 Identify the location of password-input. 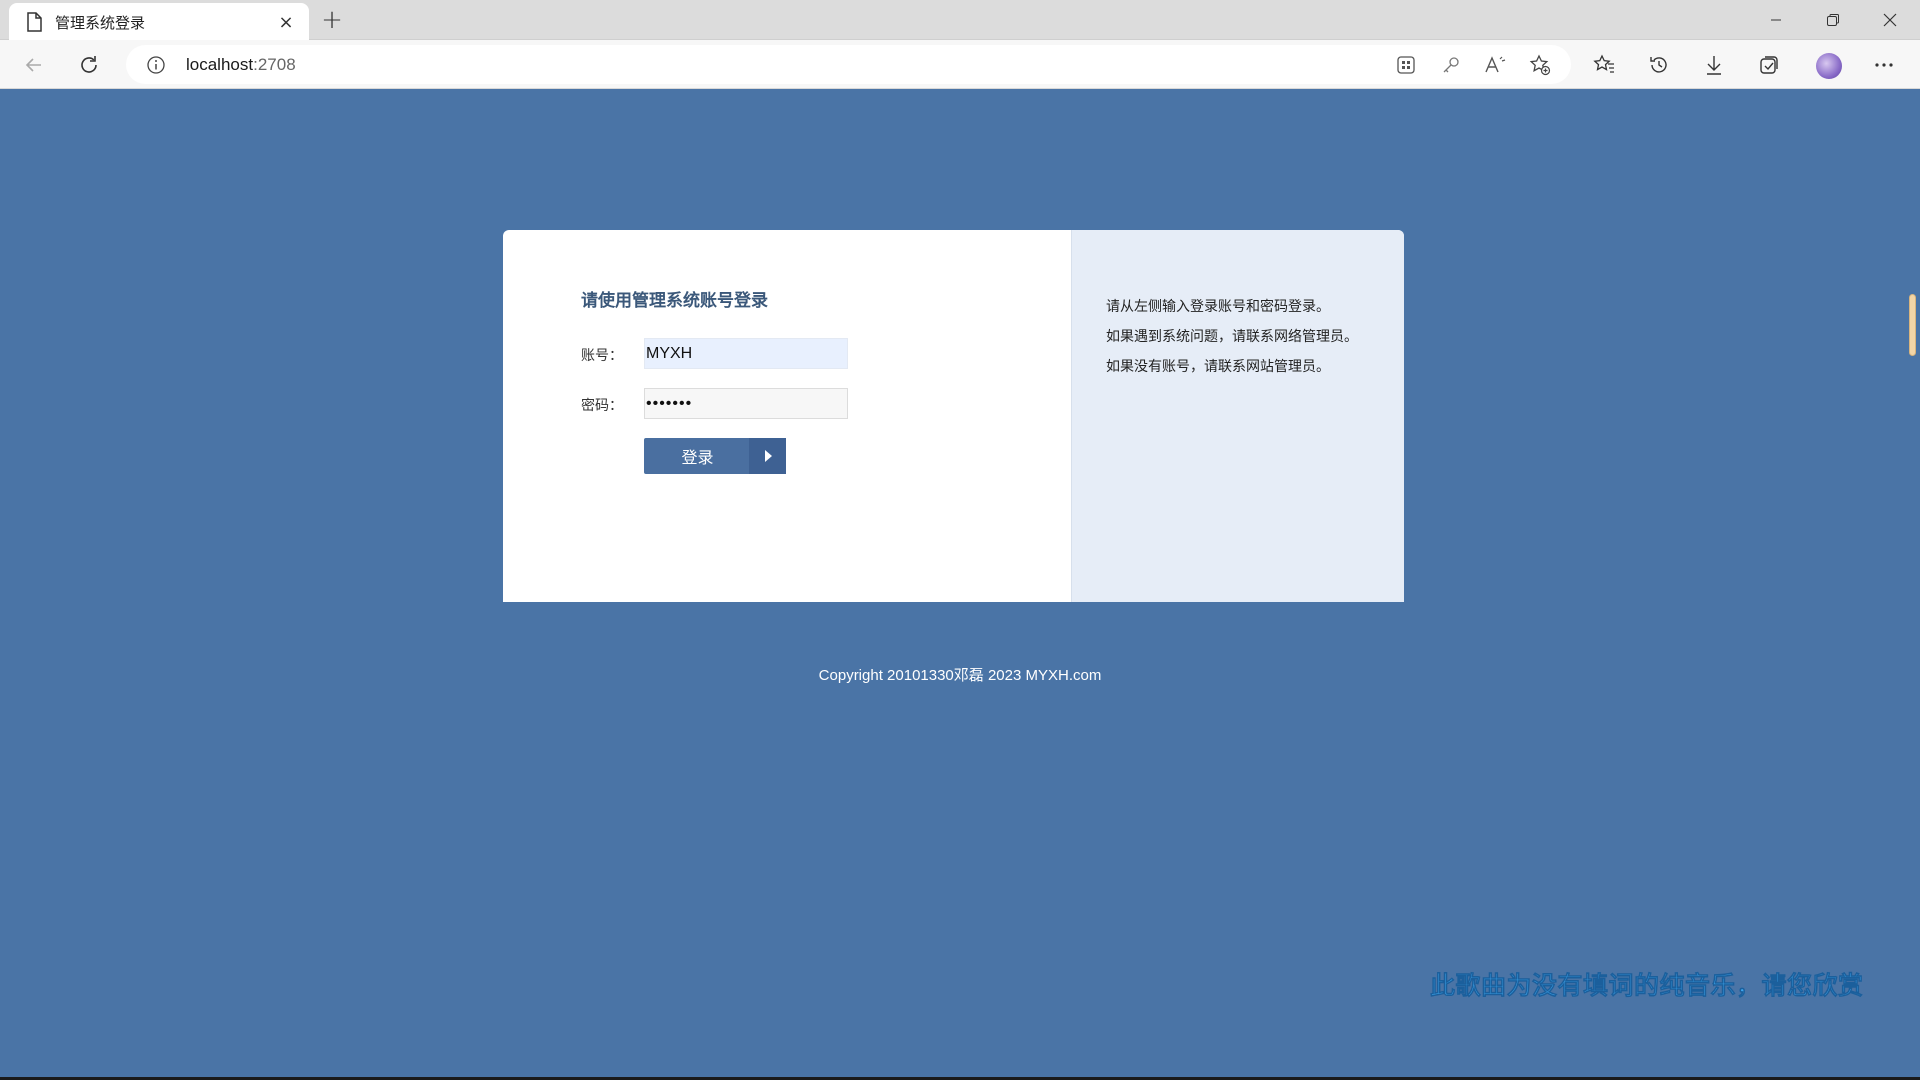
(746, 403).